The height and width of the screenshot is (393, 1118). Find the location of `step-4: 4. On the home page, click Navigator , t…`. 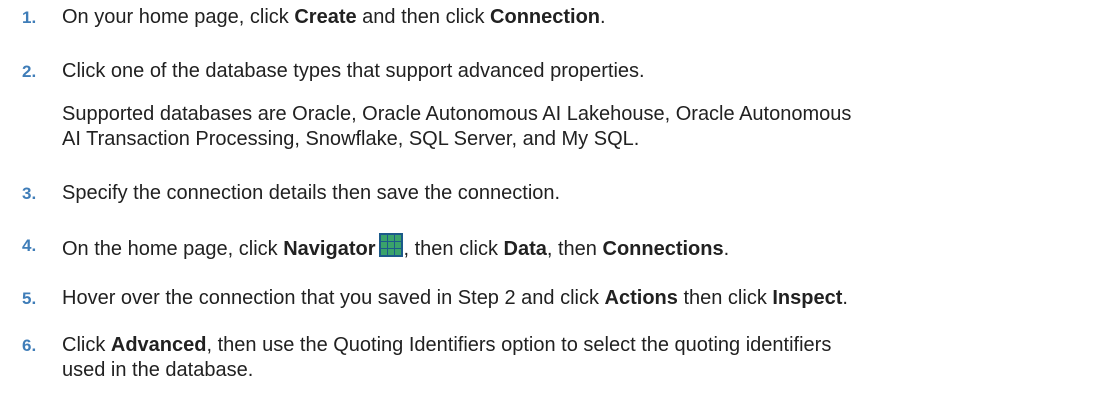

step-4: 4. On the home page, click Navigator , t… is located at coordinates (559, 247).